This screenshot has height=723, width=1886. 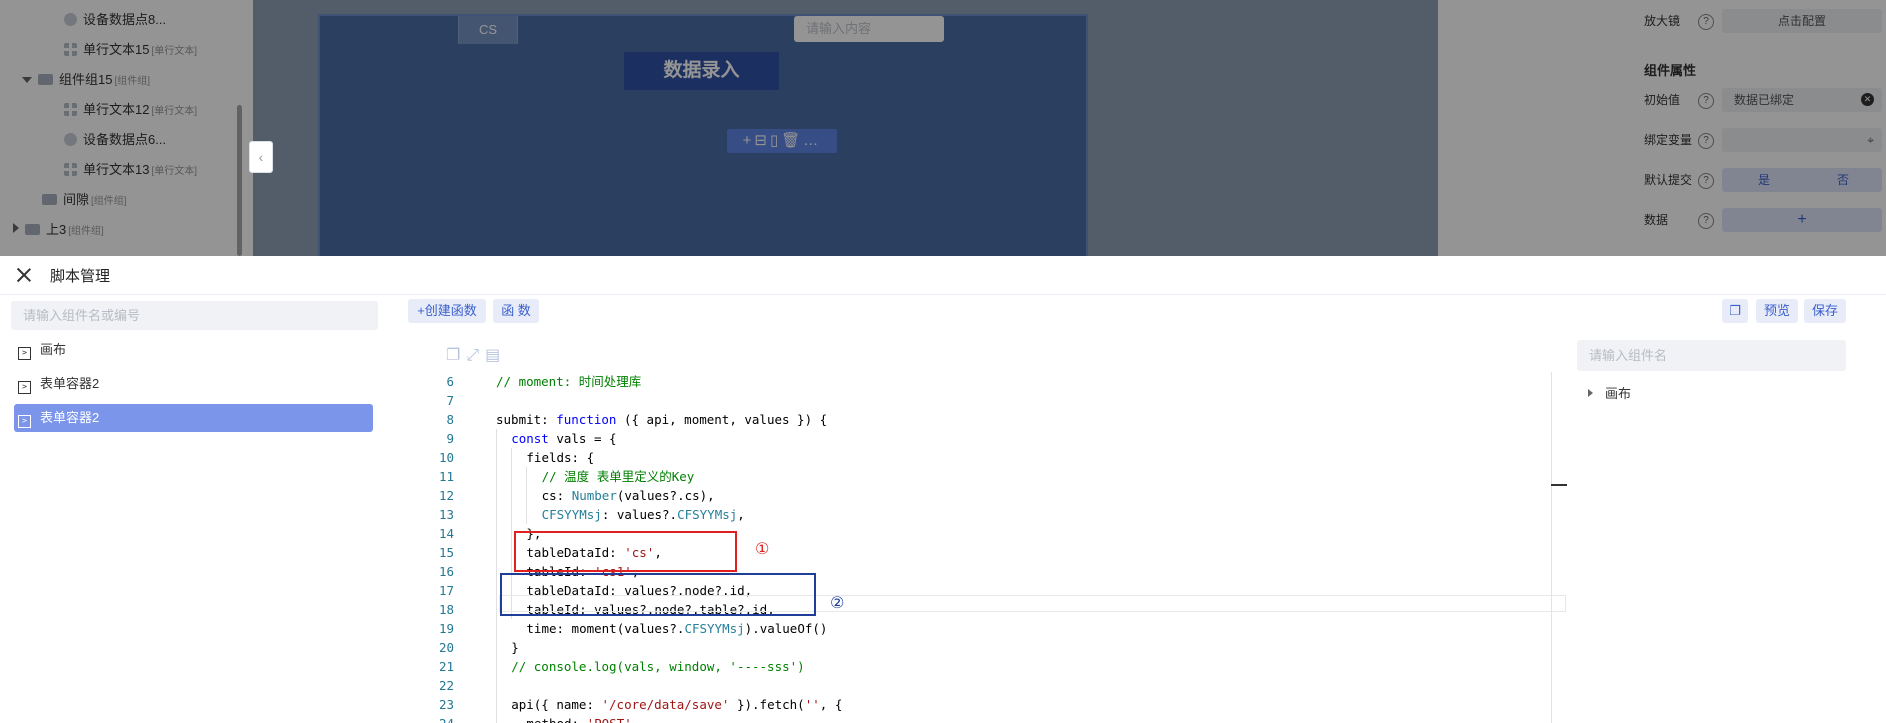 I want to click on fullscreen-icon: ⤢, so click(x=475, y=355).